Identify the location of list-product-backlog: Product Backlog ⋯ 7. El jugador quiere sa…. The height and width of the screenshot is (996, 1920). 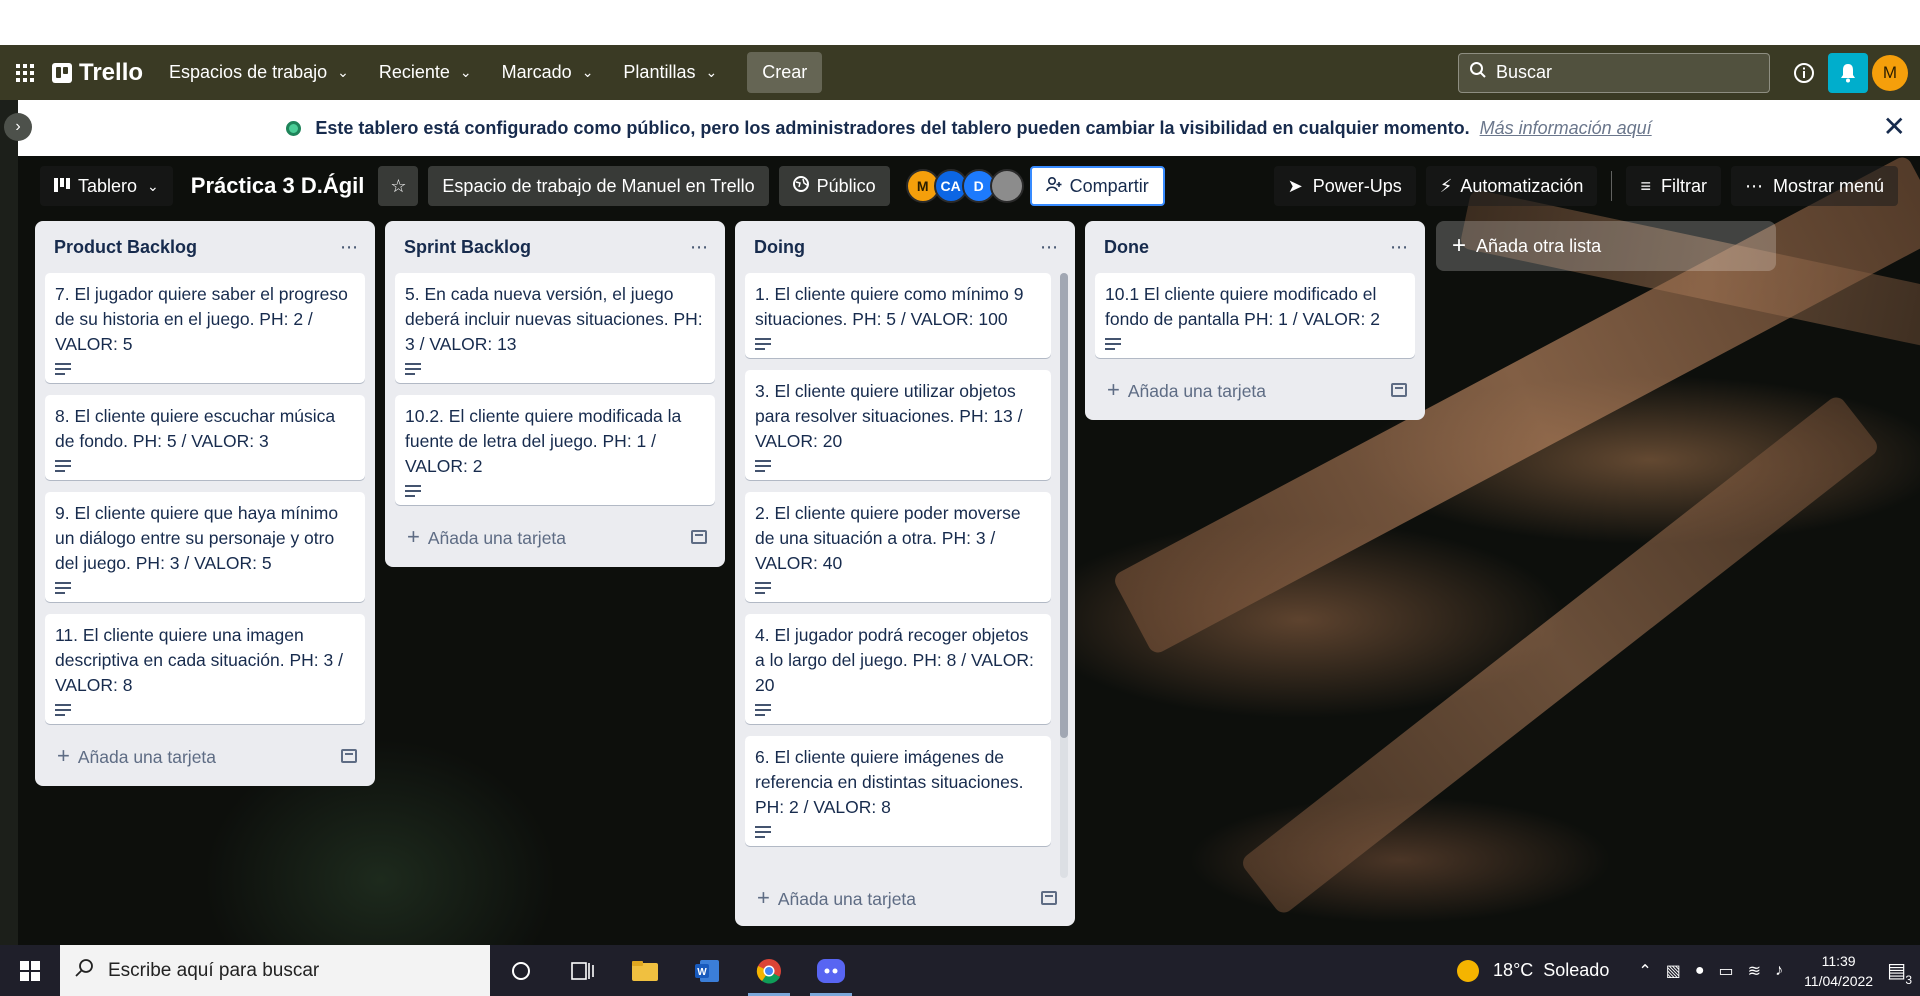
(205, 503).